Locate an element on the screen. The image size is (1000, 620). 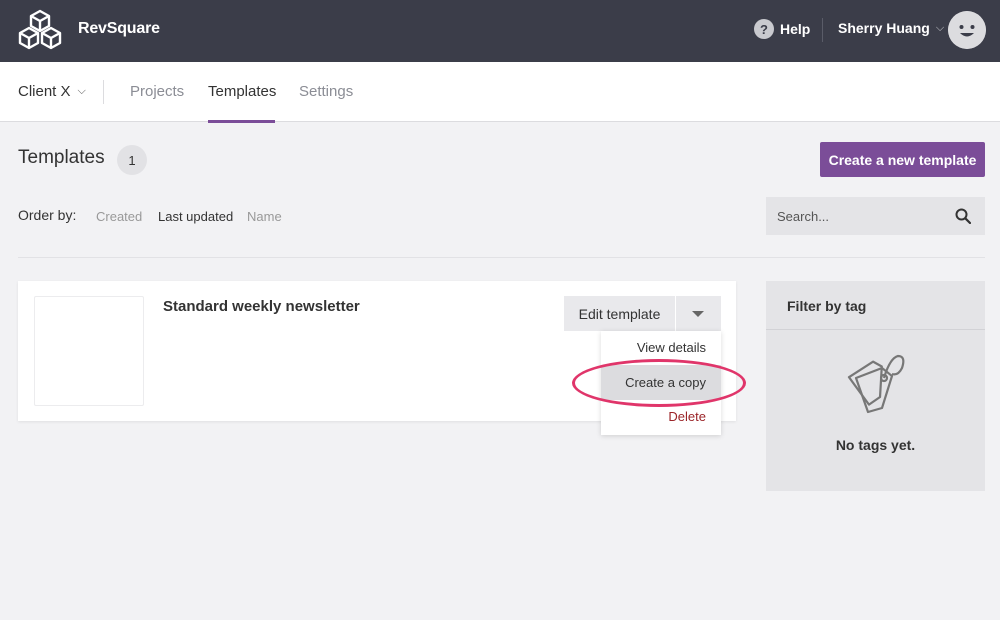
active-tab-indicator is located at coordinates (241, 121).